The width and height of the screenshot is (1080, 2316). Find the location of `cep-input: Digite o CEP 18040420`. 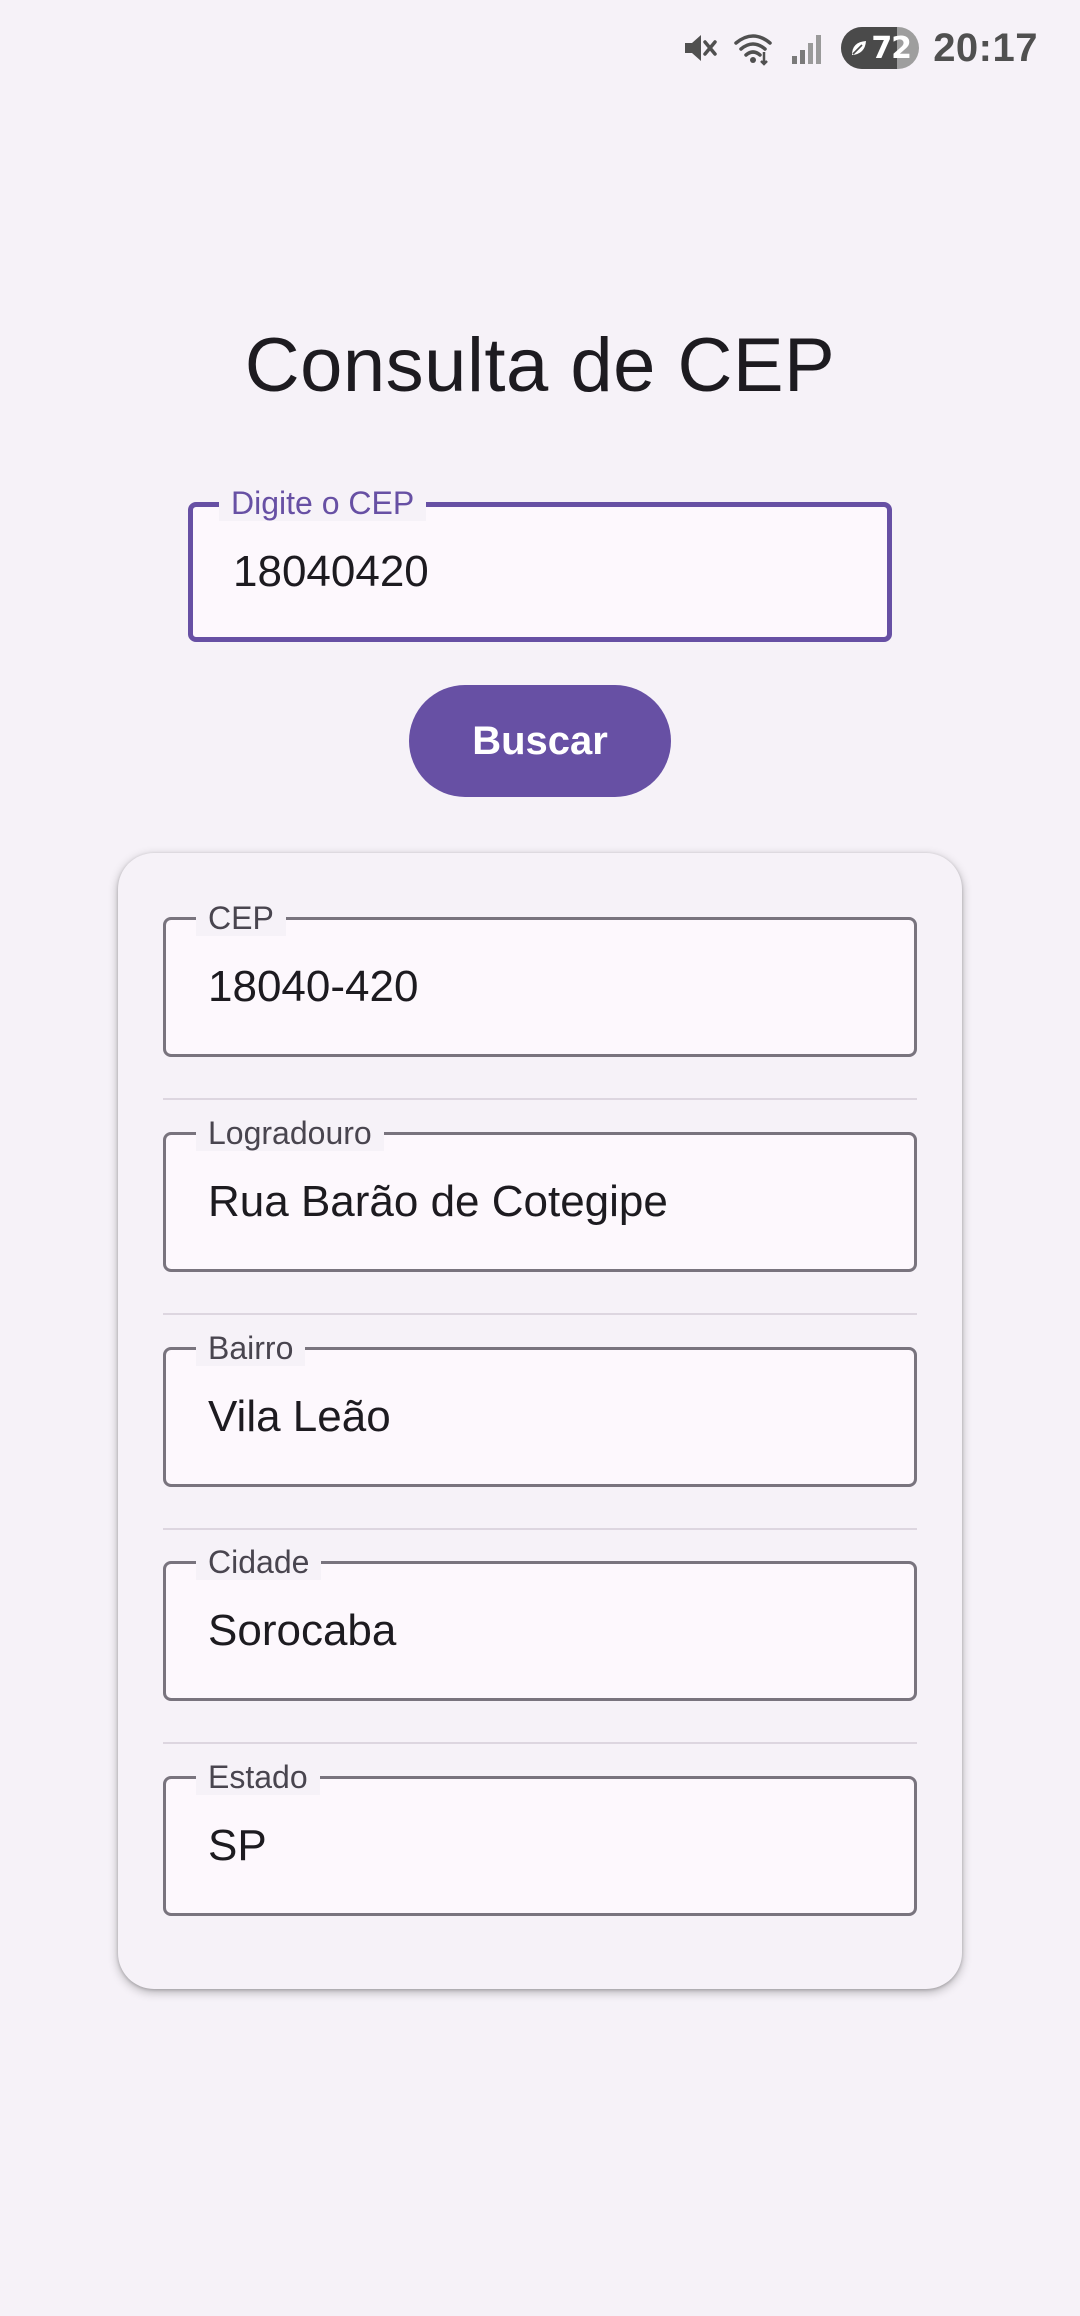

cep-input: Digite o CEP 18040420 is located at coordinates (540, 563).